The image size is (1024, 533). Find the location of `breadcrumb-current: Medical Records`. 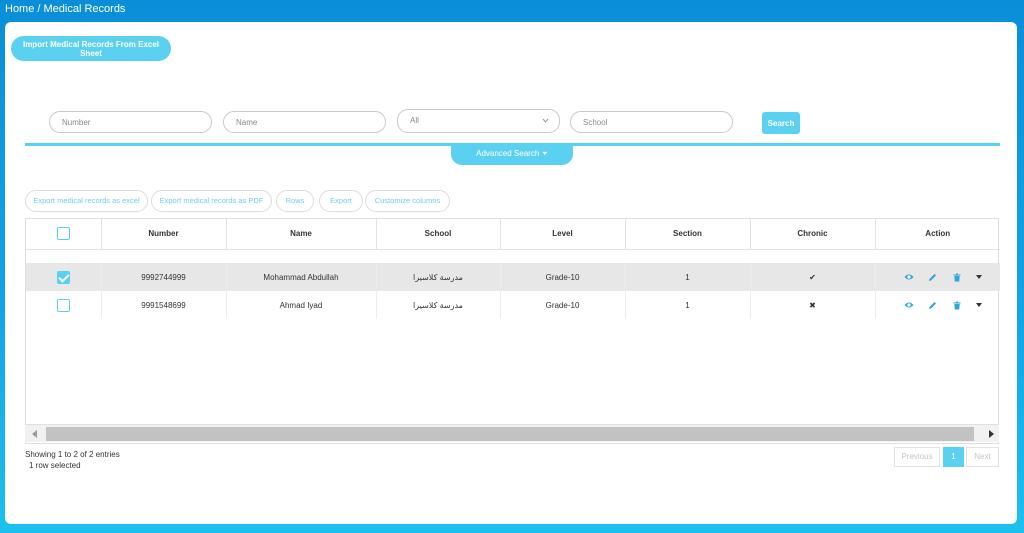

breadcrumb-current: Medical Records is located at coordinates (84, 9).